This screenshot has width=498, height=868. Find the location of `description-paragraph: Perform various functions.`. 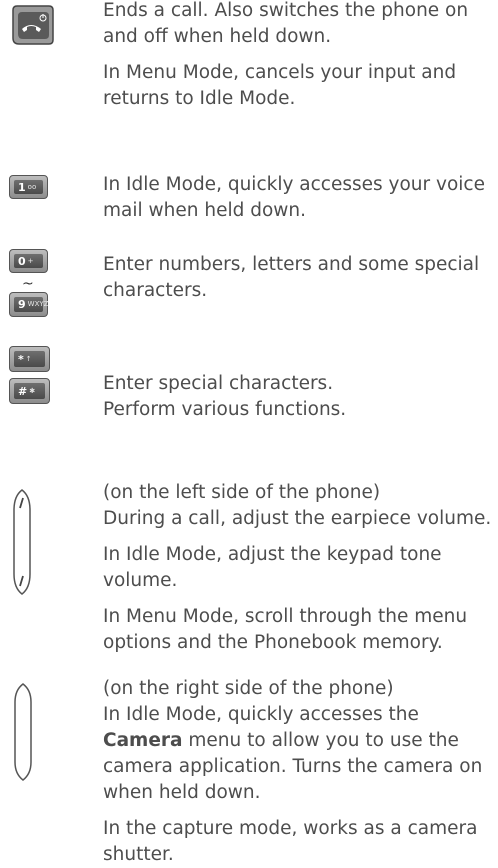

description-paragraph: Perform various functions. is located at coordinates (225, 409).